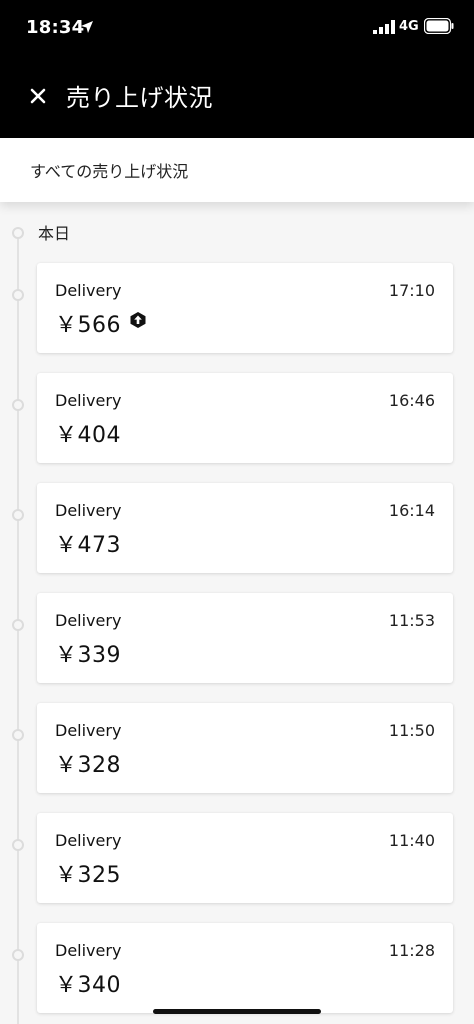  I want to click on trip-time: 11:40, so click(411, 840).